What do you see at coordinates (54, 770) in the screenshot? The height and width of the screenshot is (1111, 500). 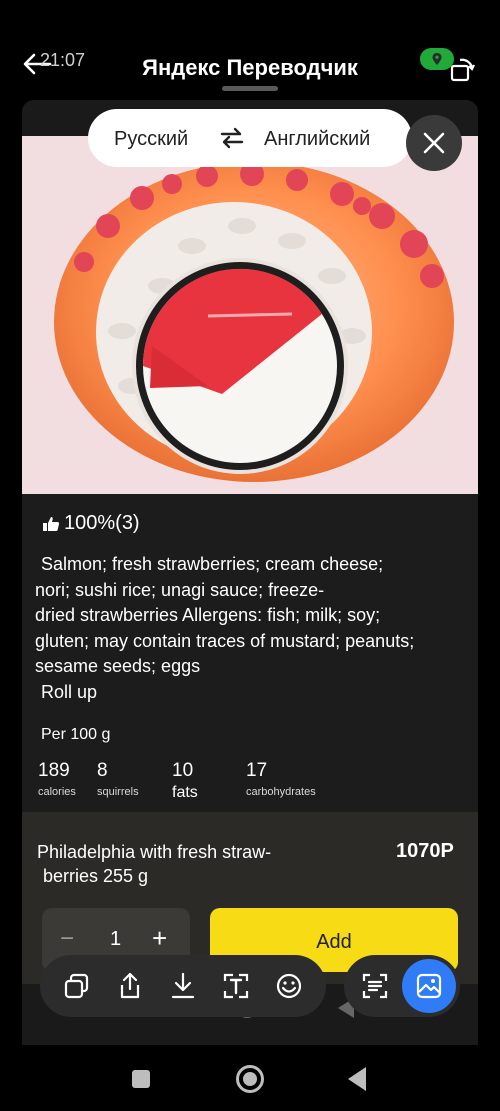 I see `nutrition-value: 189` at bounding box center [54, 770].